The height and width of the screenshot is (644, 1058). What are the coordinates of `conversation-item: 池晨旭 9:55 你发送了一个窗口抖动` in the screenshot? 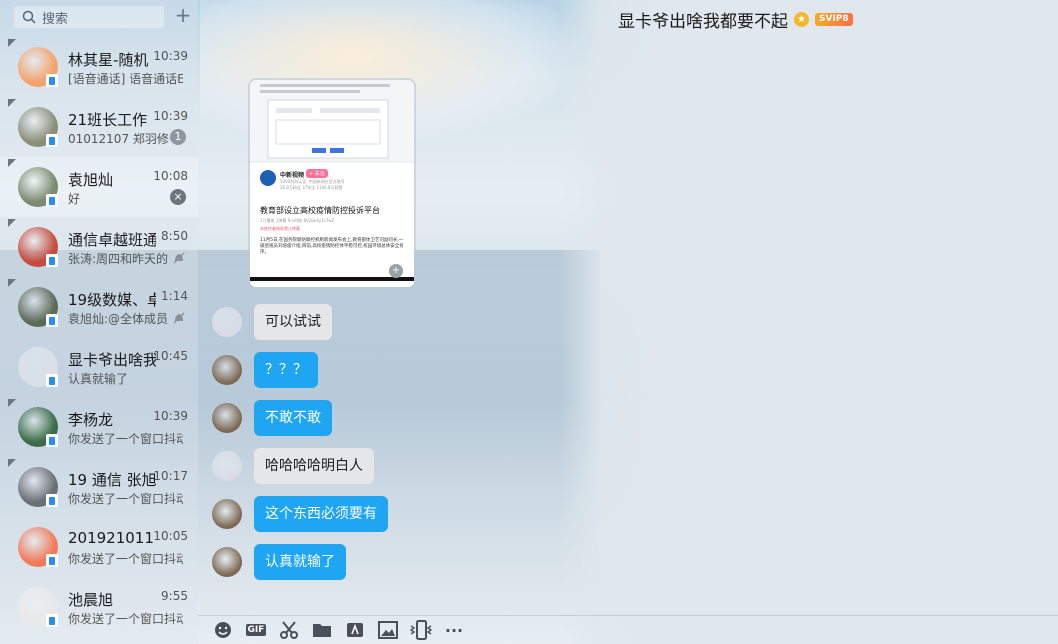 It's located at (99, 607).